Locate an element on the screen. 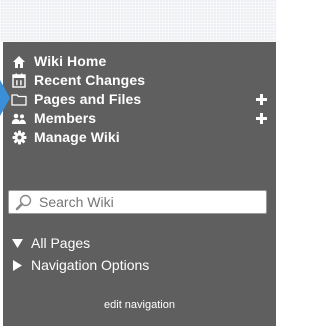 The height and width of the screenshot is (326, 320). nav-item-members: Members is located at coordinates (139, 118).